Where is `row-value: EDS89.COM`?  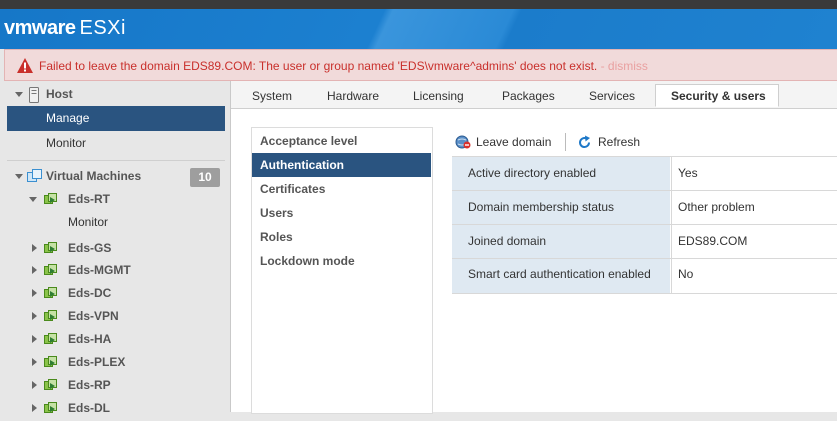
row-value: EDS89.COM is located at coordinates (713, 241).